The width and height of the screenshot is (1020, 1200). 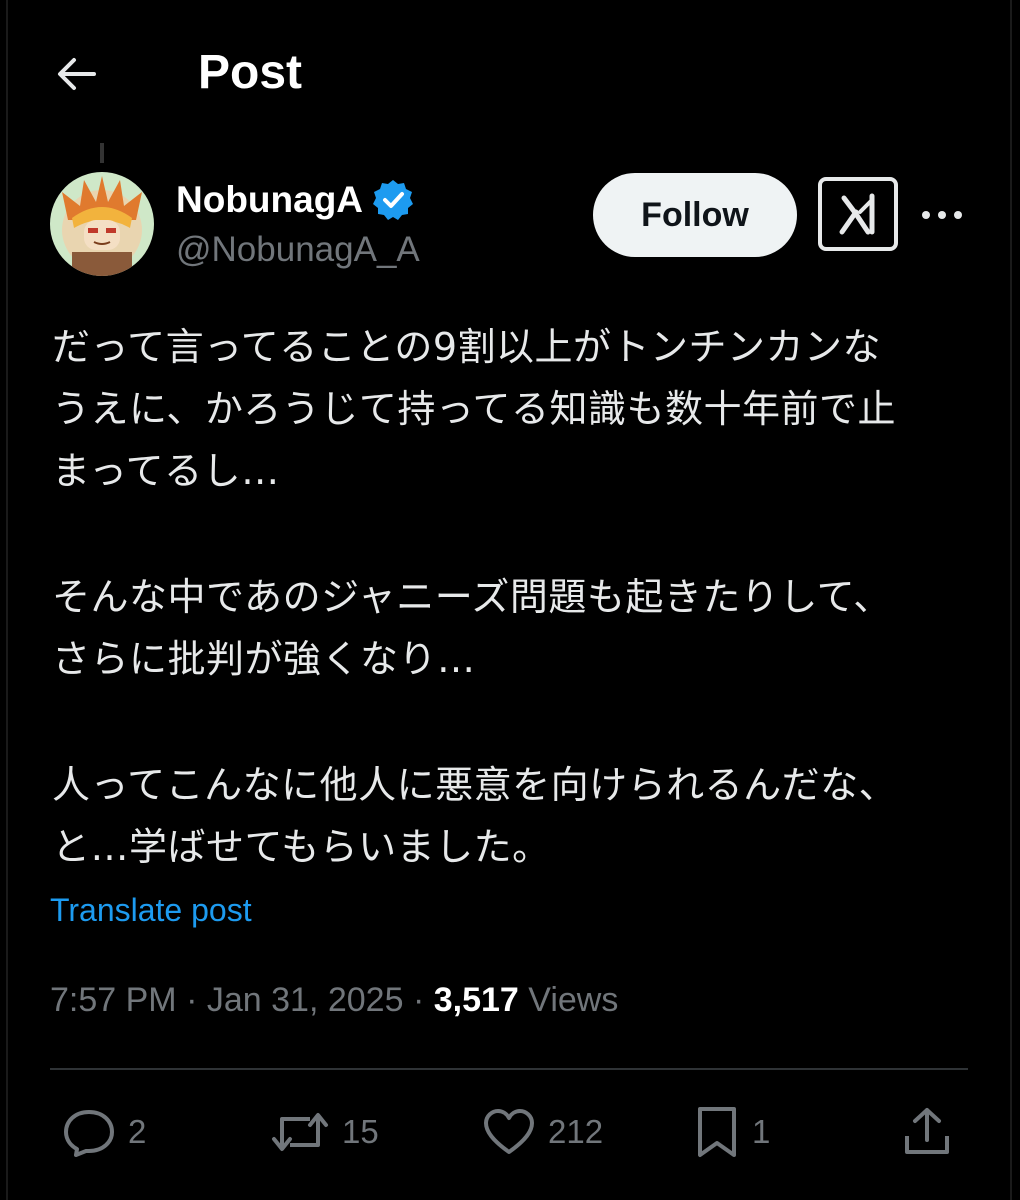 What do you see at coordinates (474, 409) in the screenshot?
I see `post-line: うえに、かろうじて持ってる知識も数十年前で止` at bounding box center [474, 409].